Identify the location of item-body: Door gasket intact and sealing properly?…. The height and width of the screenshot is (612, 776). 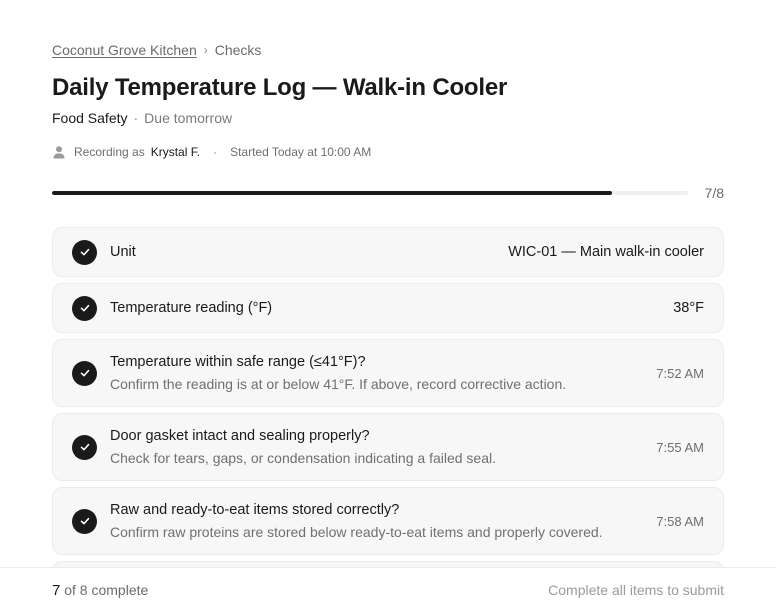
(383, 447).